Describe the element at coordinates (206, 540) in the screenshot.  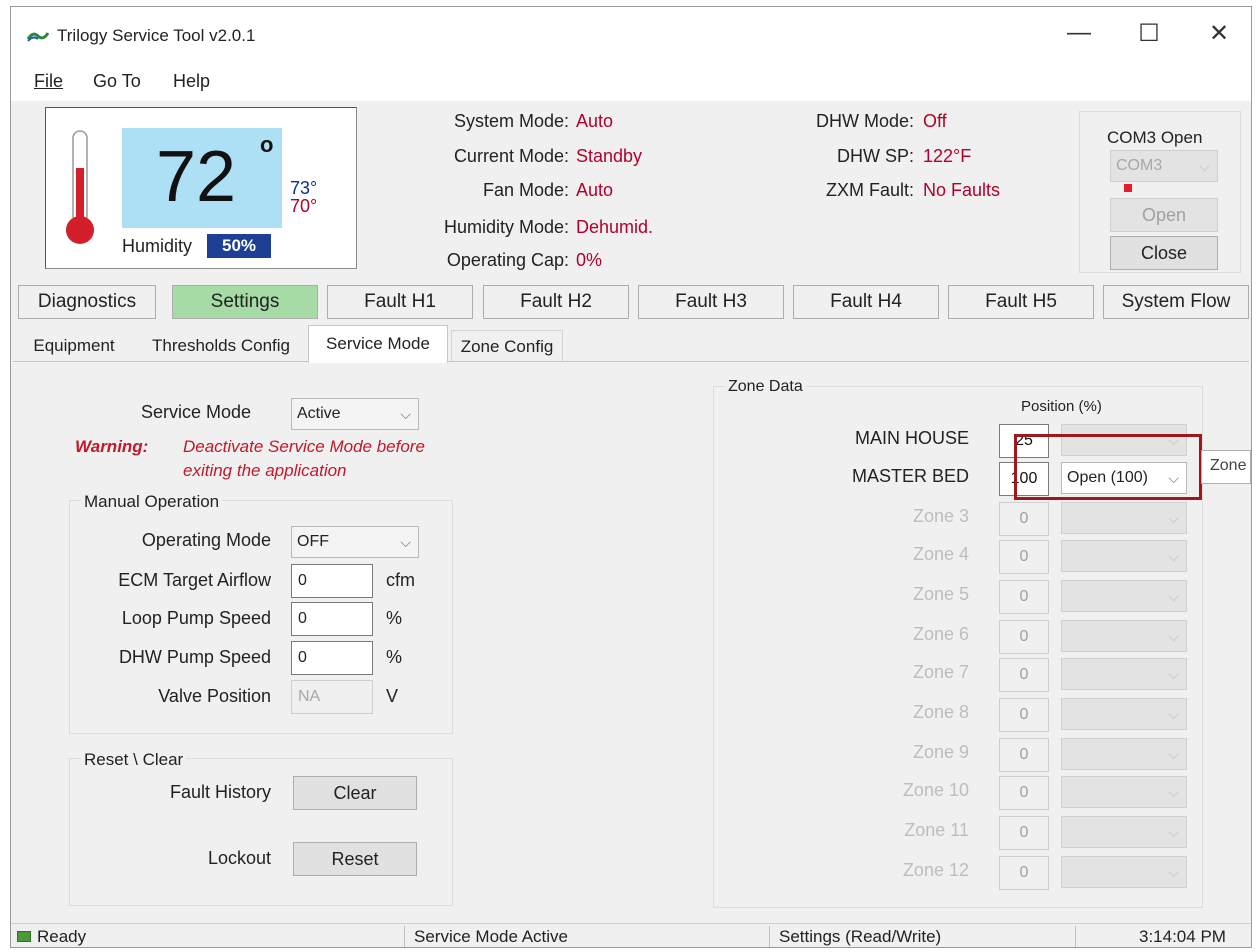
I see `operating-mode-label: Operating Mode` at that location.